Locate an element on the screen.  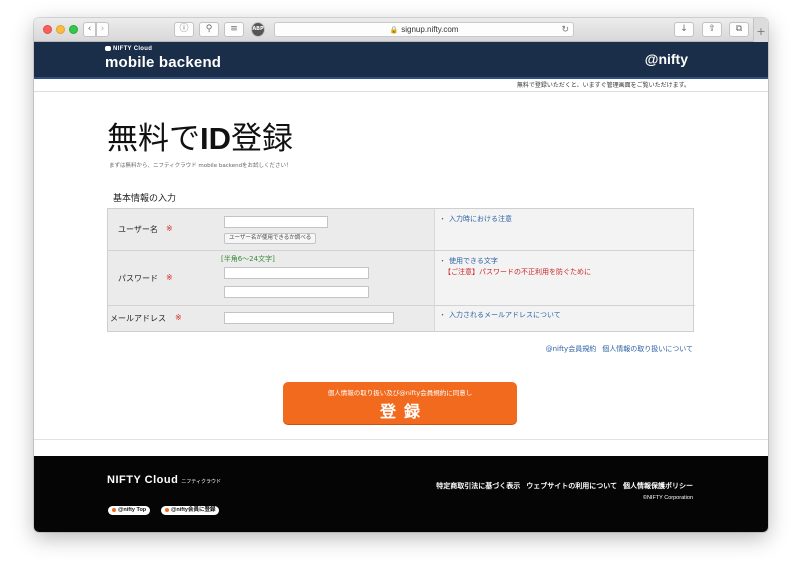
register-button-consent-text: 個人情報の取り扱い及び@nifty会員規約に同意し is located at coordinates (400, 393).